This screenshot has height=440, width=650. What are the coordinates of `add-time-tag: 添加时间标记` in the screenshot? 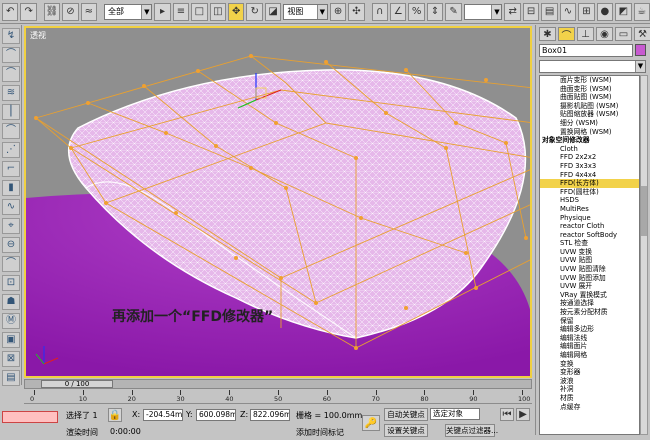 It's located at (320, 432).